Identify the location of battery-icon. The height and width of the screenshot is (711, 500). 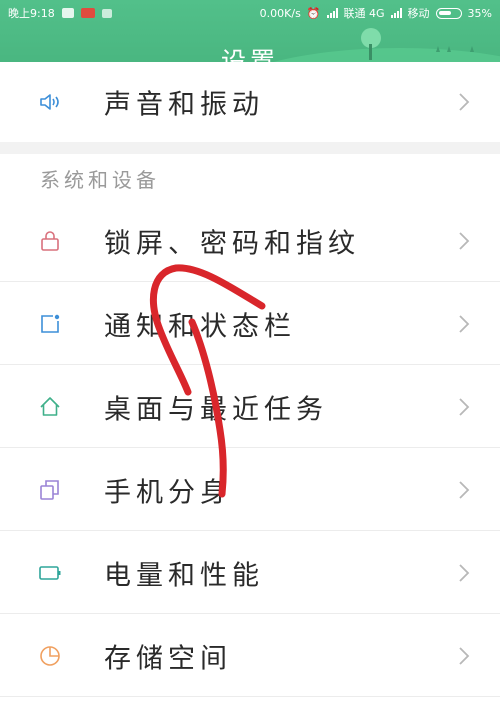
(50, 573).